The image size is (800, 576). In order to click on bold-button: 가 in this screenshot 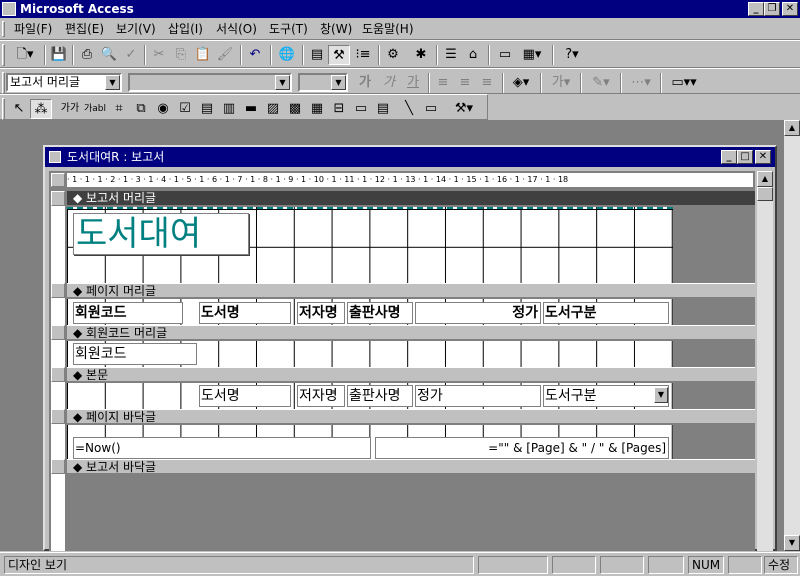, I will do `click(365, 83)`.